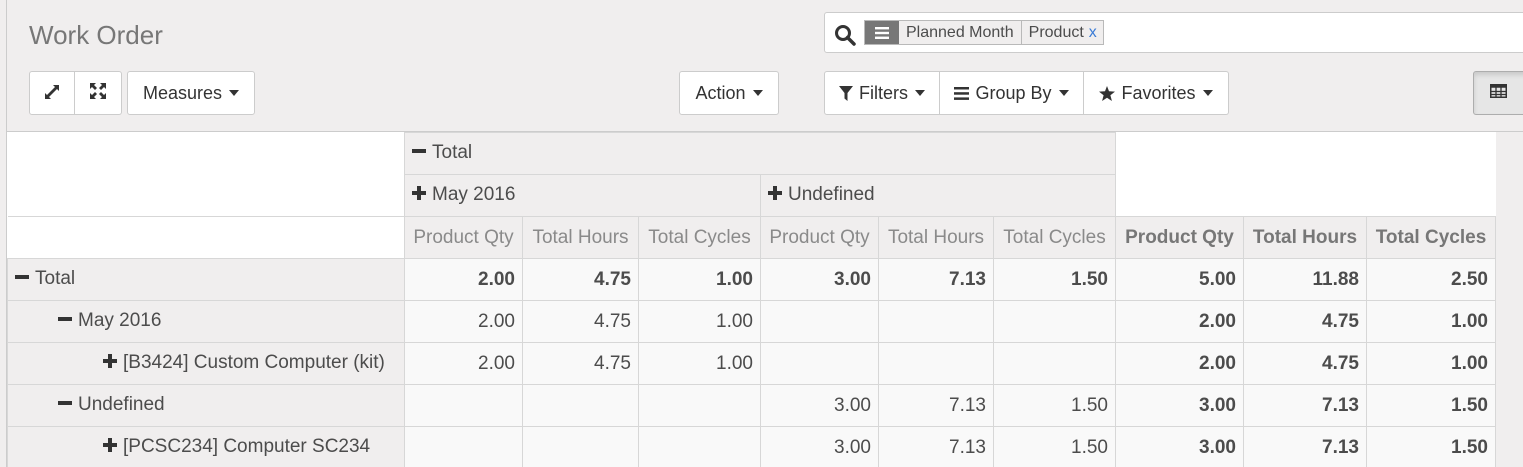  Describe the element at coordinates (720, 92) in the screenshot. I see `action-label: Action` at that location.